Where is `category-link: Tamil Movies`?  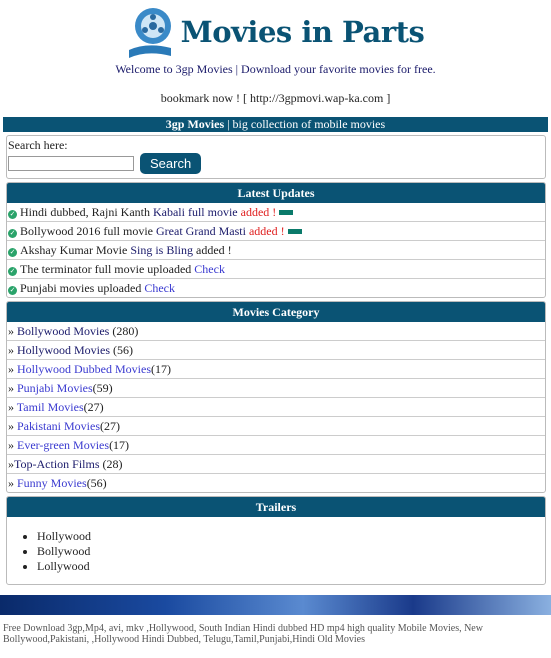 category-link: Tamil Movies is located at coordinates (50, 407).